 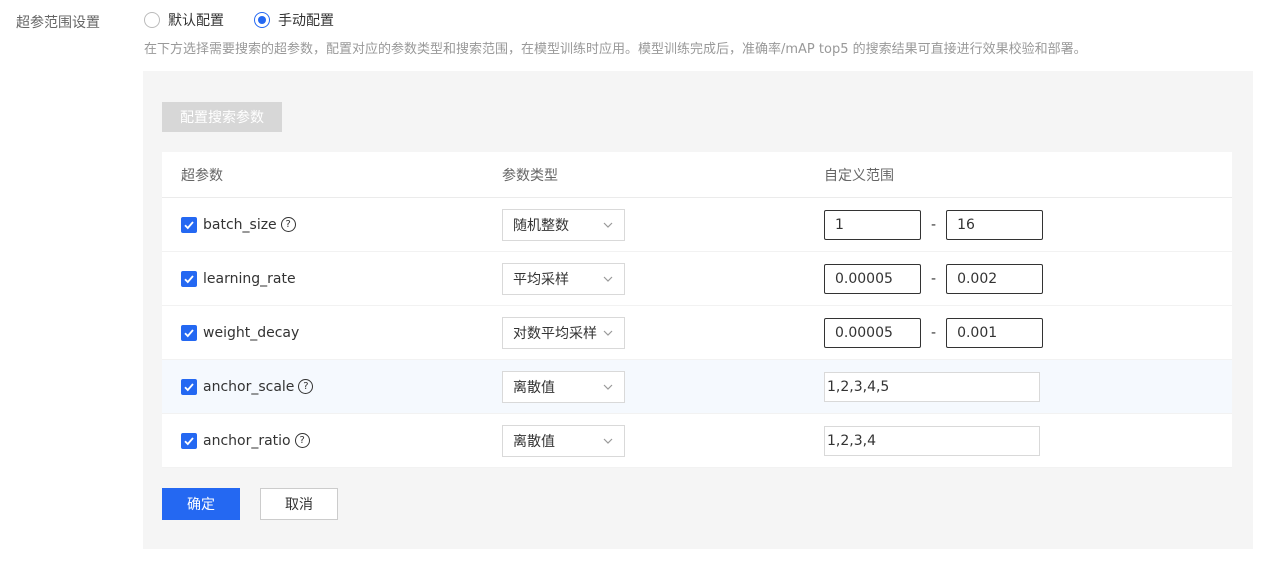 I want to click on cancel-button: 取消, so click(x=299, y=504).